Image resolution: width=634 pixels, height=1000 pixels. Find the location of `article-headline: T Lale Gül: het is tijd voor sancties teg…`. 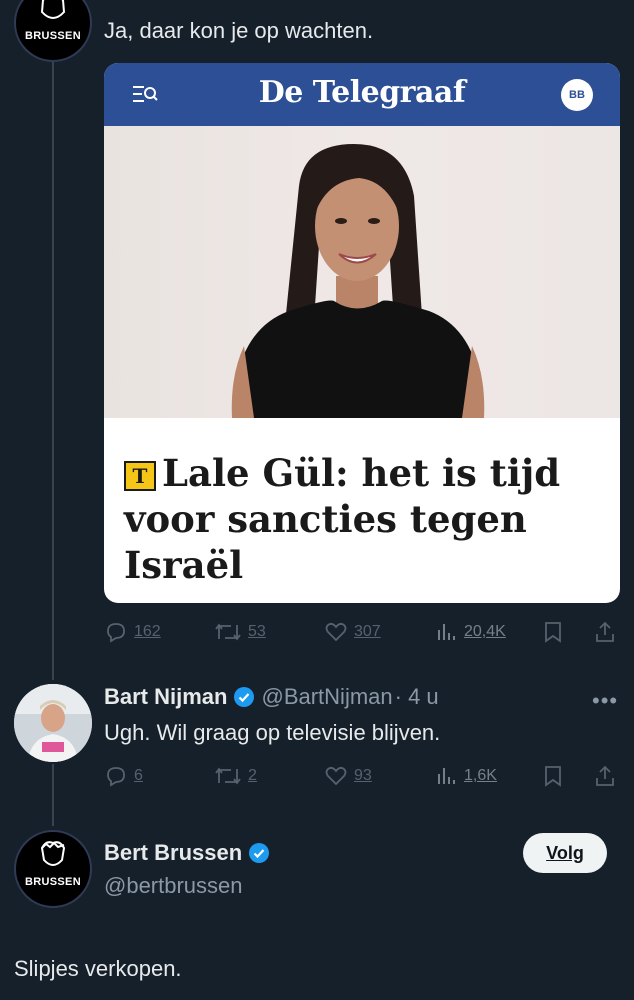

article-headline: T Lale Gül: het is tijd voor sancties teg… is located at coordinates (362, 519).